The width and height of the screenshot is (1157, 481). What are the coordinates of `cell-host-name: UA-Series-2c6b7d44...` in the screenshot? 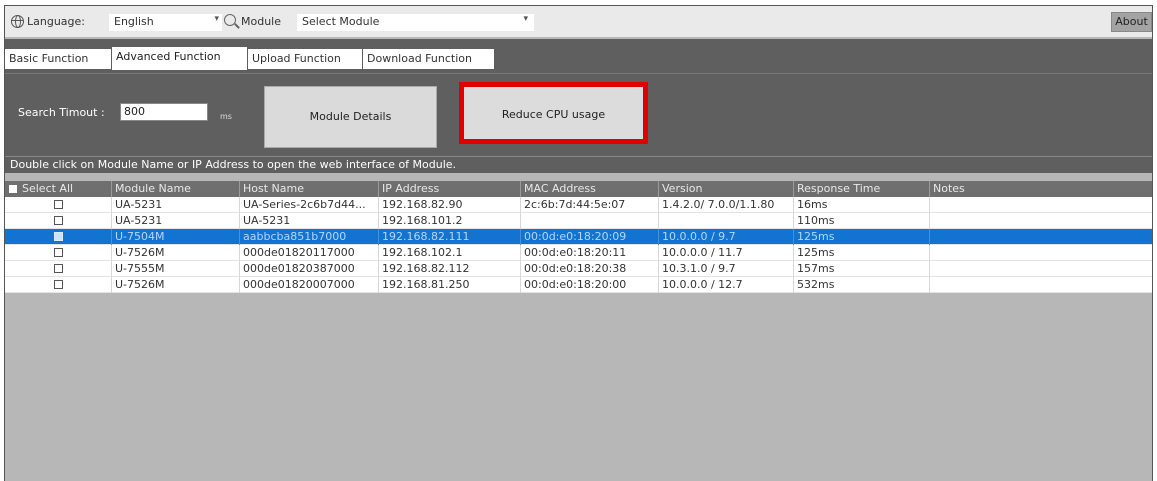 It's located at (308, 205).